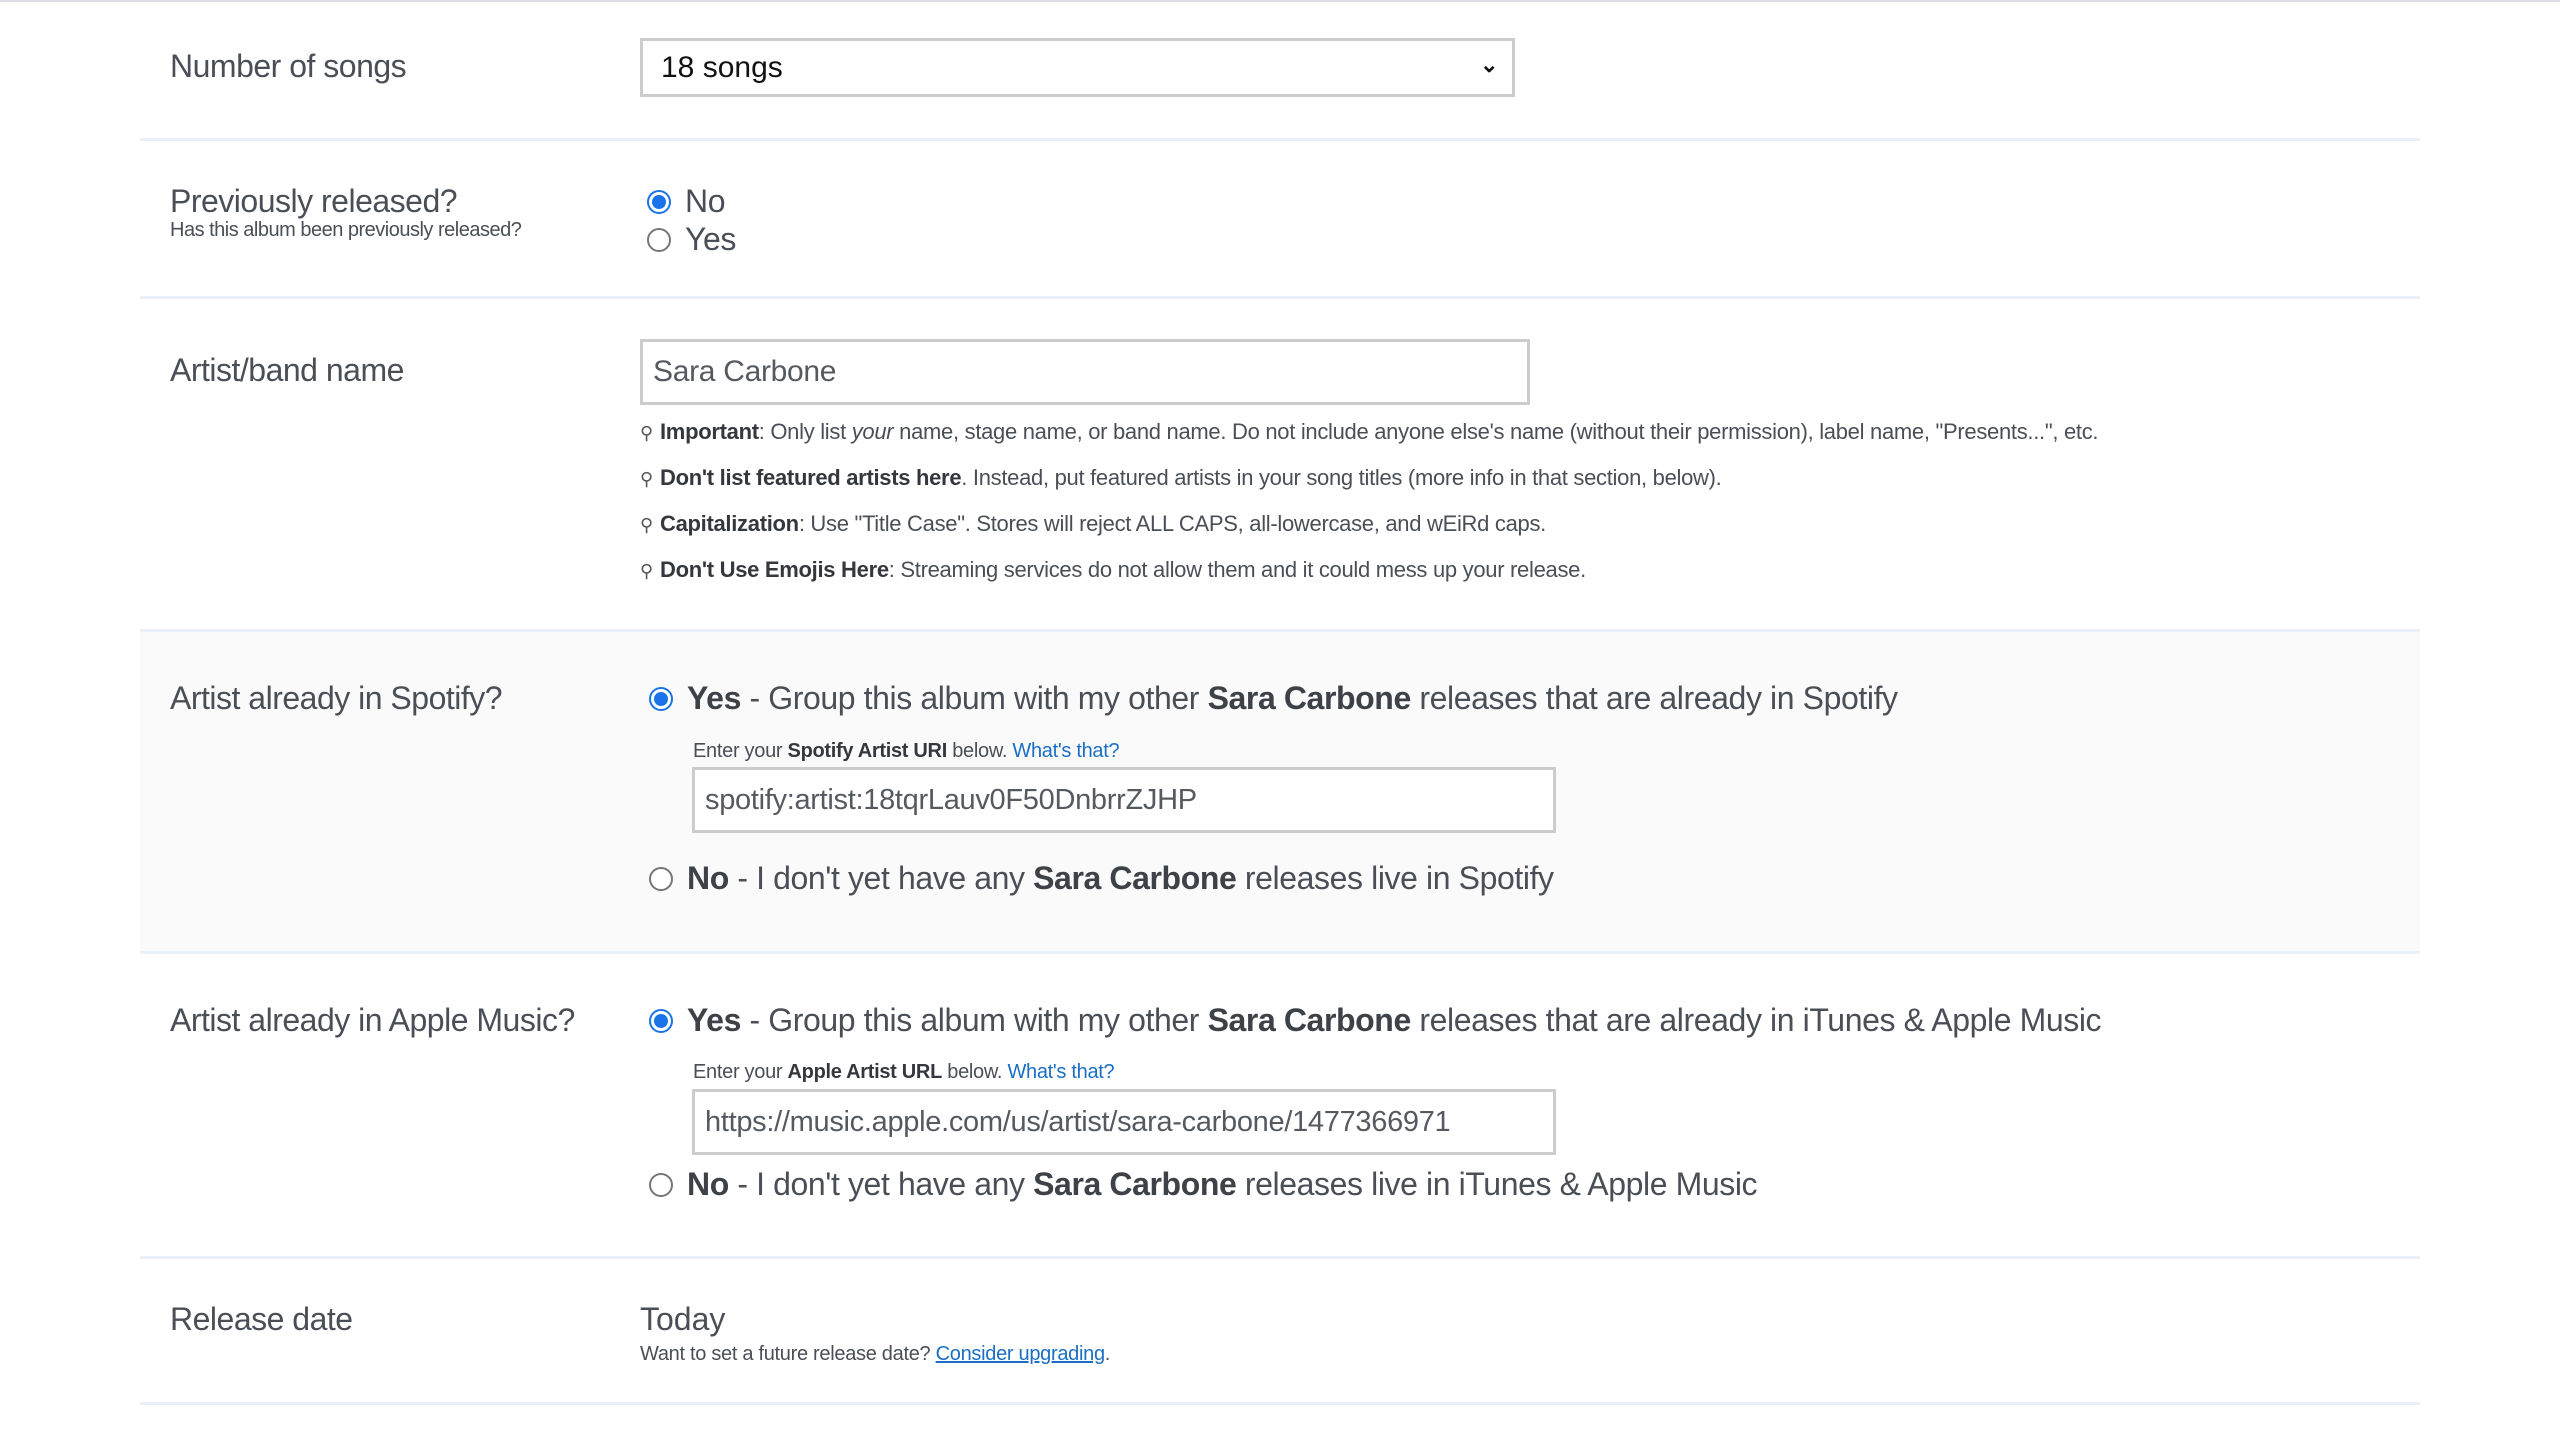  Describe the element at coordinates (872, 431) in the screenshot. I see `tip-italic: your` at that location.